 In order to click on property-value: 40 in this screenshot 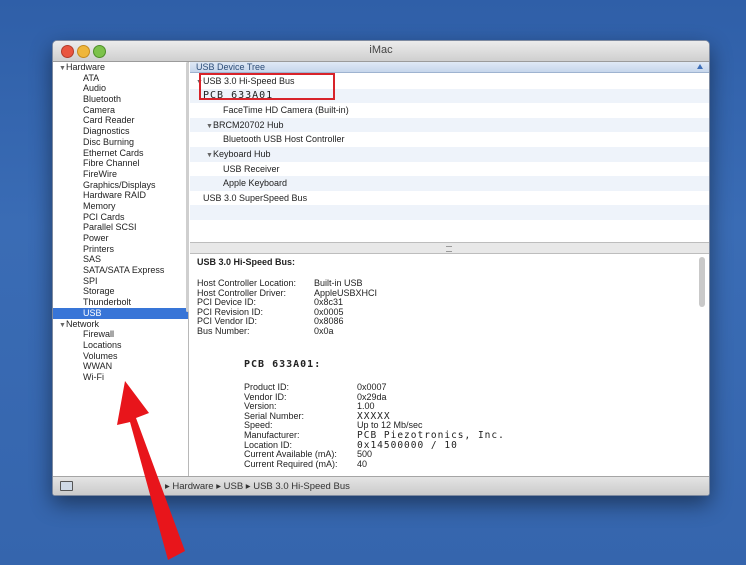, I will do `click(362, 463)`.